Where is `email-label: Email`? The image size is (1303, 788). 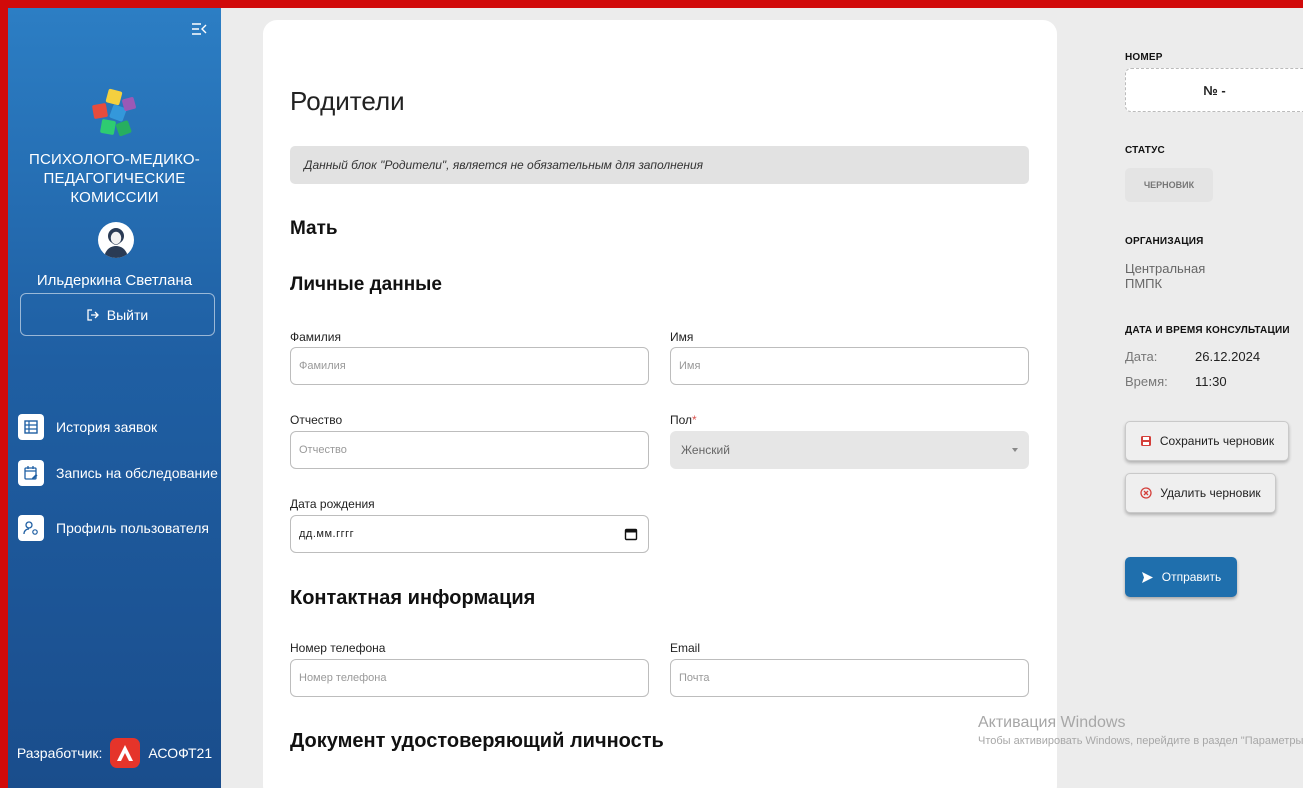 email-label: Email is located at coordinates (685, 648).